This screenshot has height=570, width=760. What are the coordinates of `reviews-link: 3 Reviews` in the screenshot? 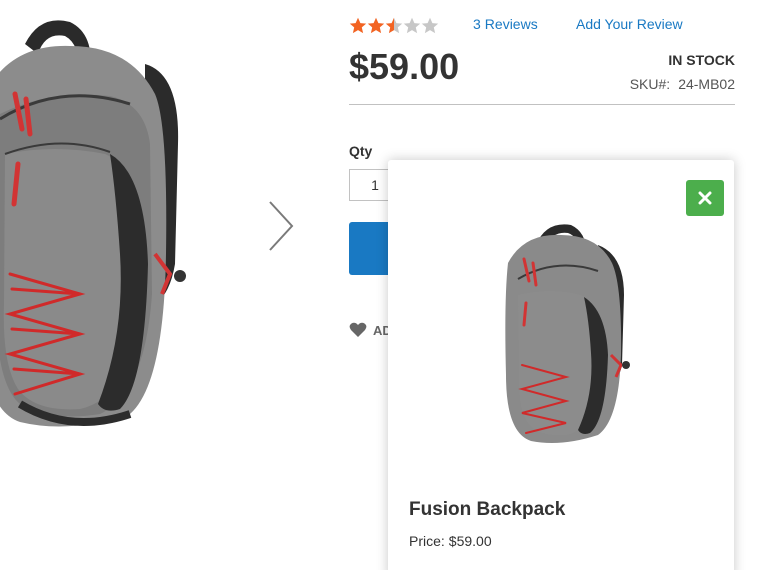 It's located at (505, 24).